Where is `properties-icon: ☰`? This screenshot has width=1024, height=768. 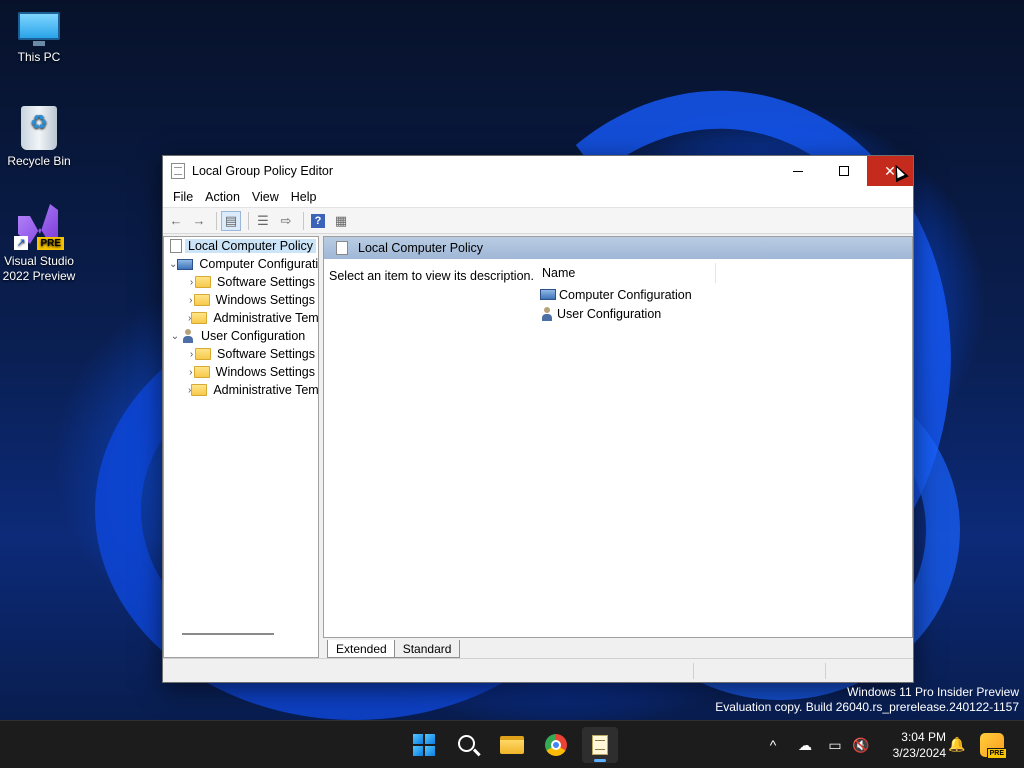
properties-icon: ☰ is located at coordinates (263, 220).